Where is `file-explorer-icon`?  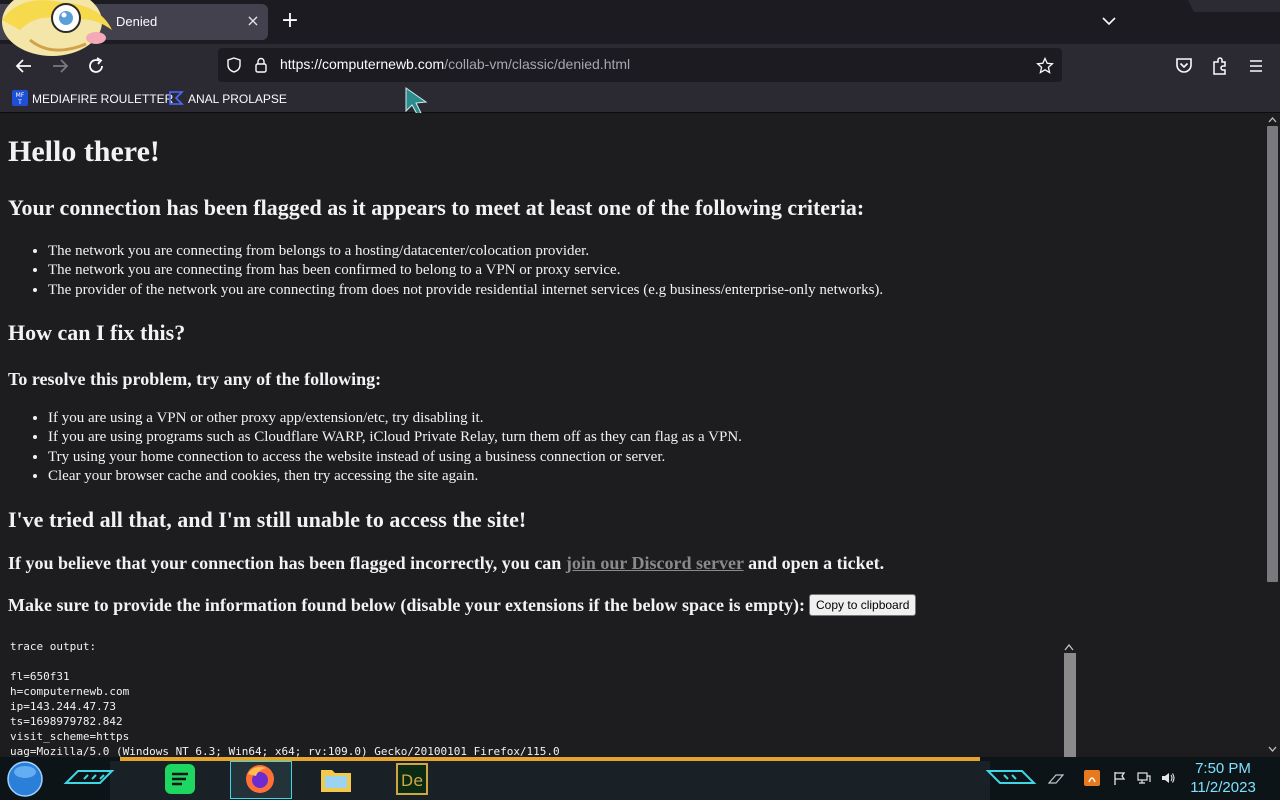
file-explorer-icon is located at coordinates (336, 779).